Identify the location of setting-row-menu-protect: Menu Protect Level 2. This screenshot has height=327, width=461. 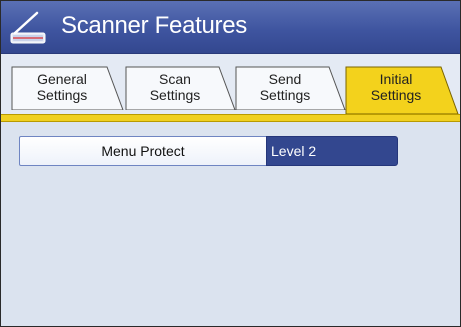
(209, 151).